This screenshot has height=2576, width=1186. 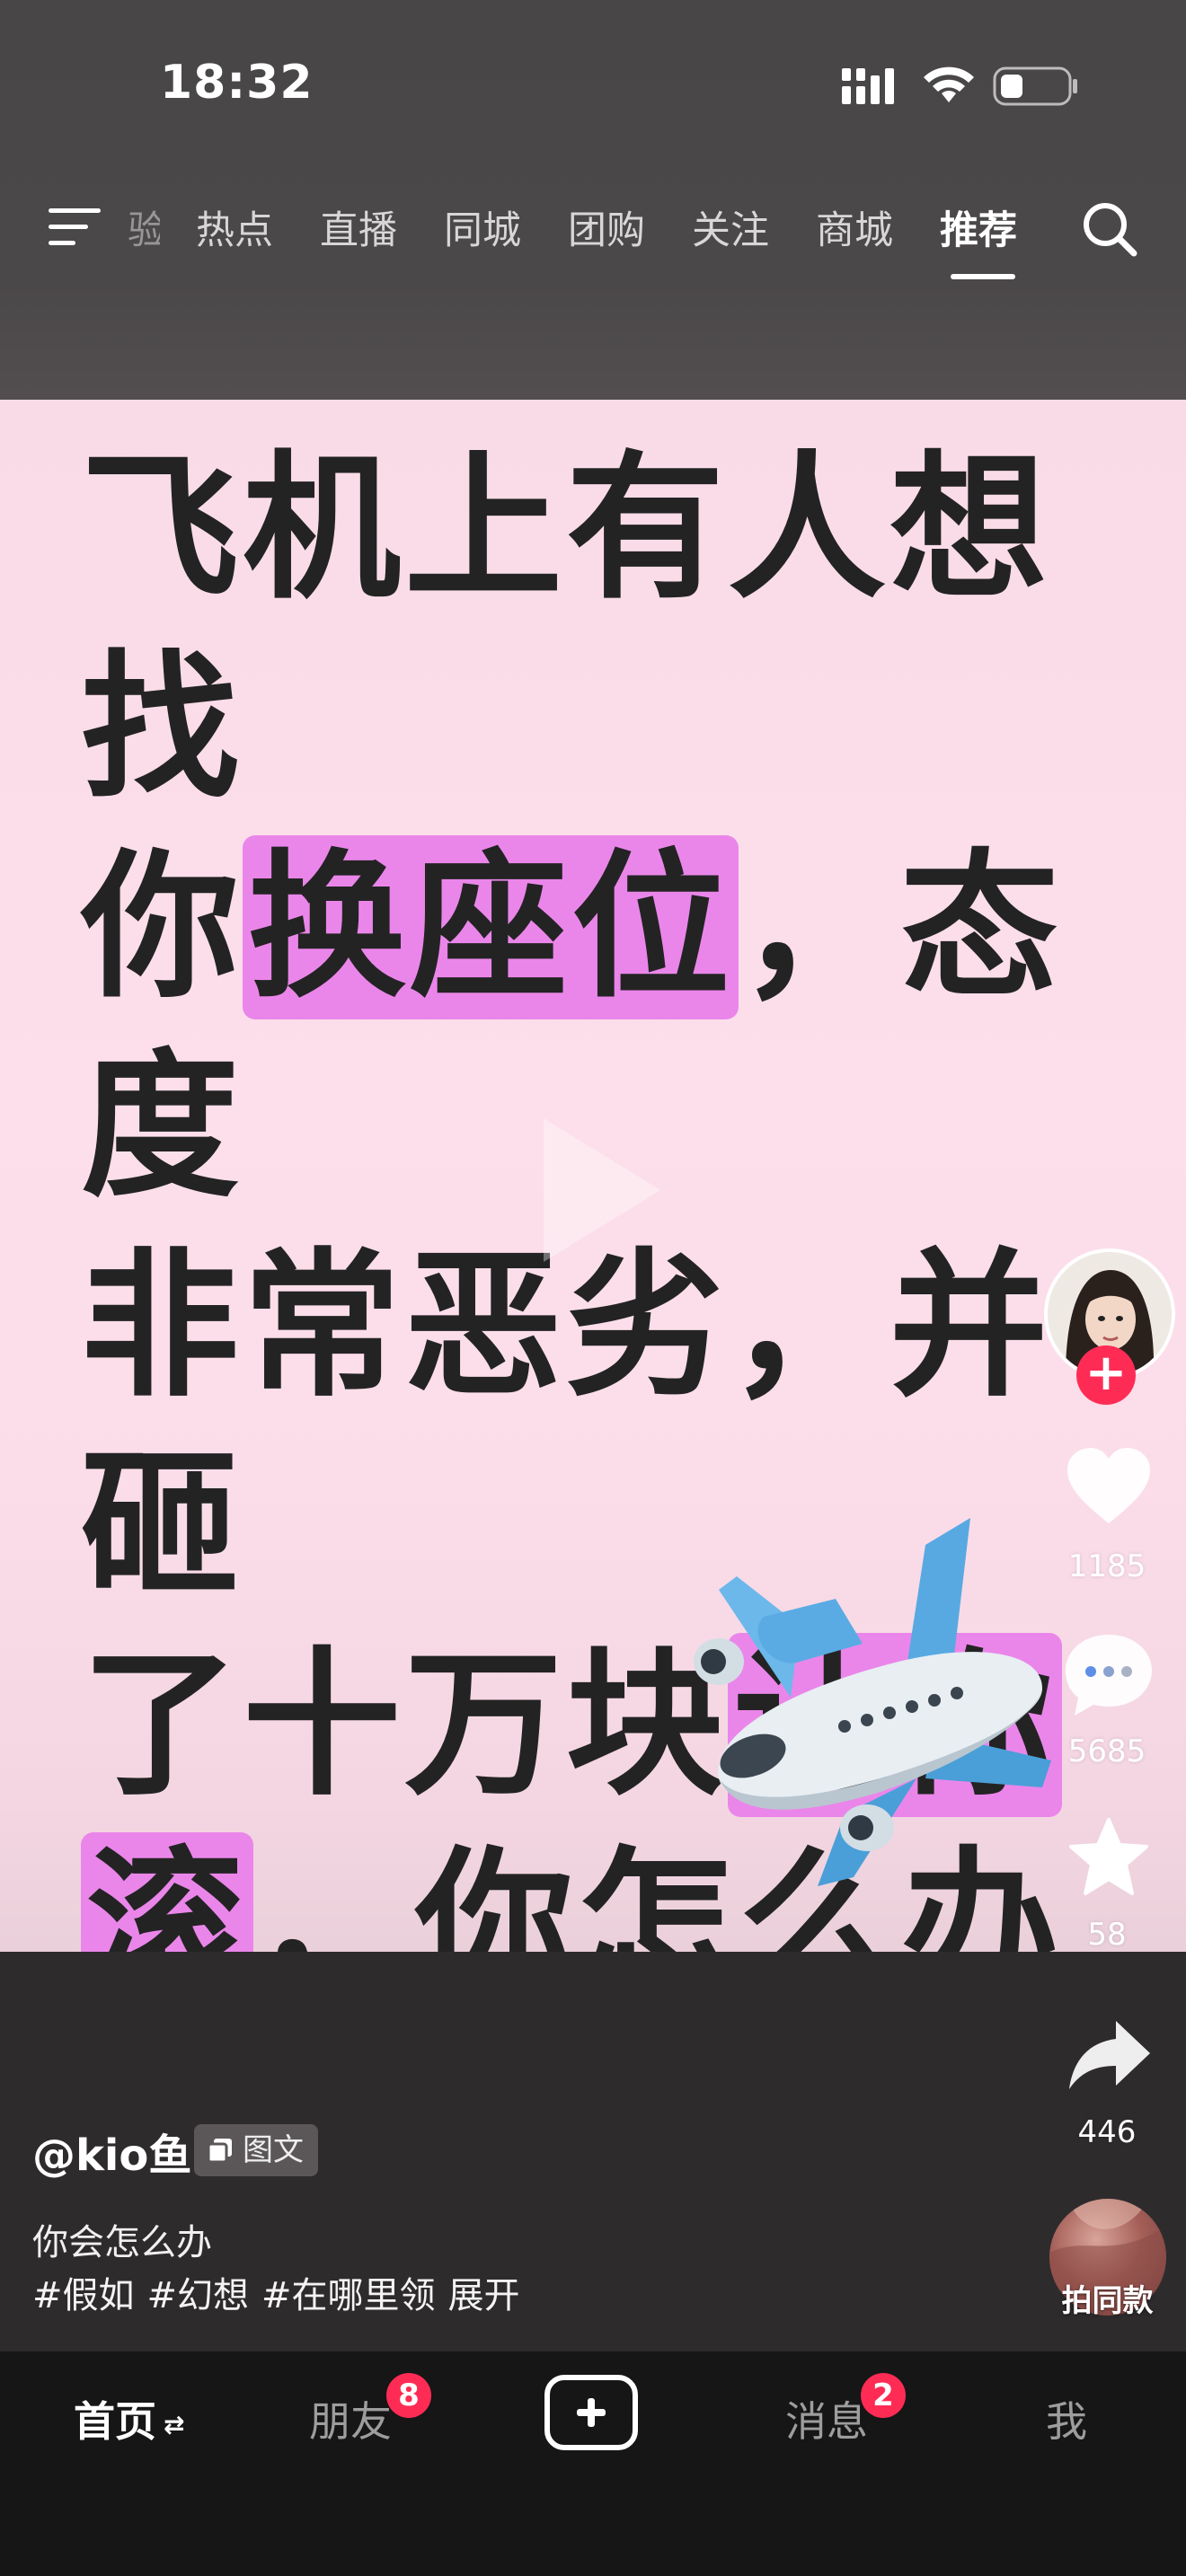 I want to click on same-style-button: 拍同款, so click(x=1107, y=2298).